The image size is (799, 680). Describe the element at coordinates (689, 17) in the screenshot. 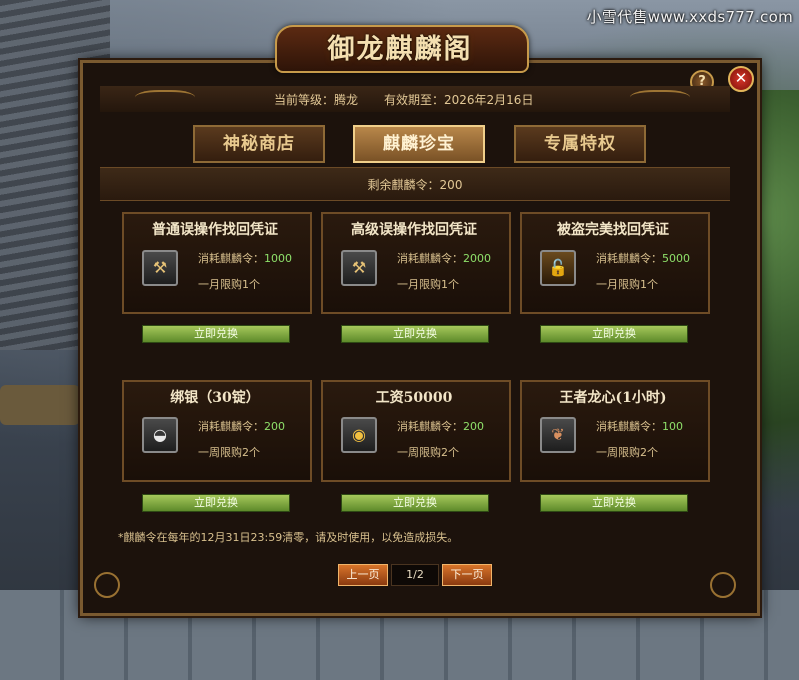

I see `watermark-text: 小雪代售www.xxds777.com` at that location.